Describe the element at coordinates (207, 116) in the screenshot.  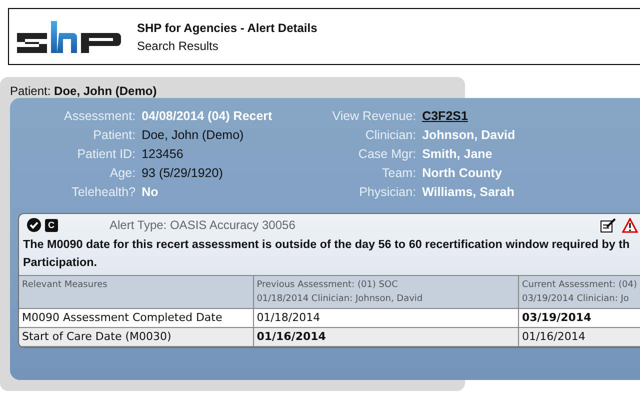
I see `field-value: 04/08/2014 (04) Recert` at that location.